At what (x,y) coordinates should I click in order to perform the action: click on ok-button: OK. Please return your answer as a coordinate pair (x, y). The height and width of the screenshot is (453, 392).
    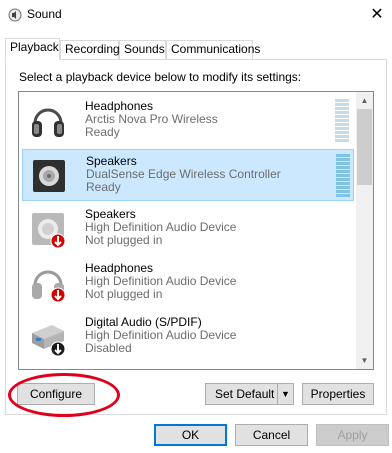
    Looking at the image, I should click on (190, 435).